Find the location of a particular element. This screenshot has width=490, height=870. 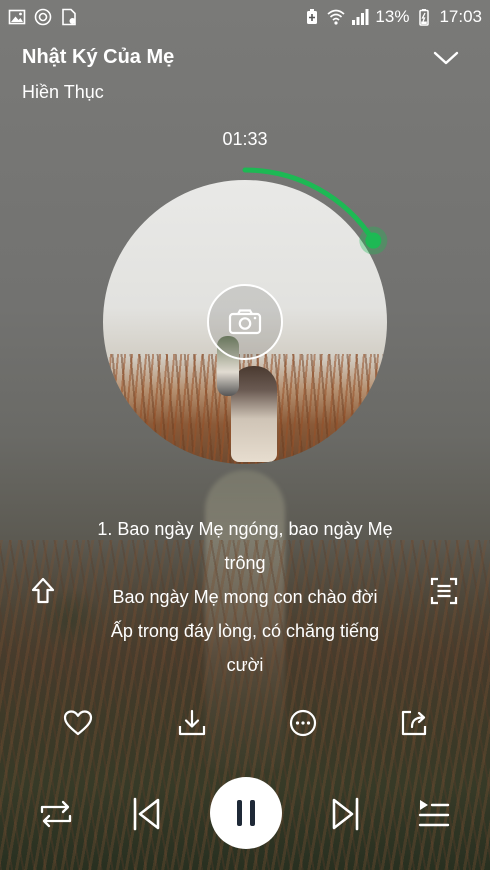

lyric-line: Ấp trong đáy lòng, có chăng tiếng is located at coordinates (245, 631).